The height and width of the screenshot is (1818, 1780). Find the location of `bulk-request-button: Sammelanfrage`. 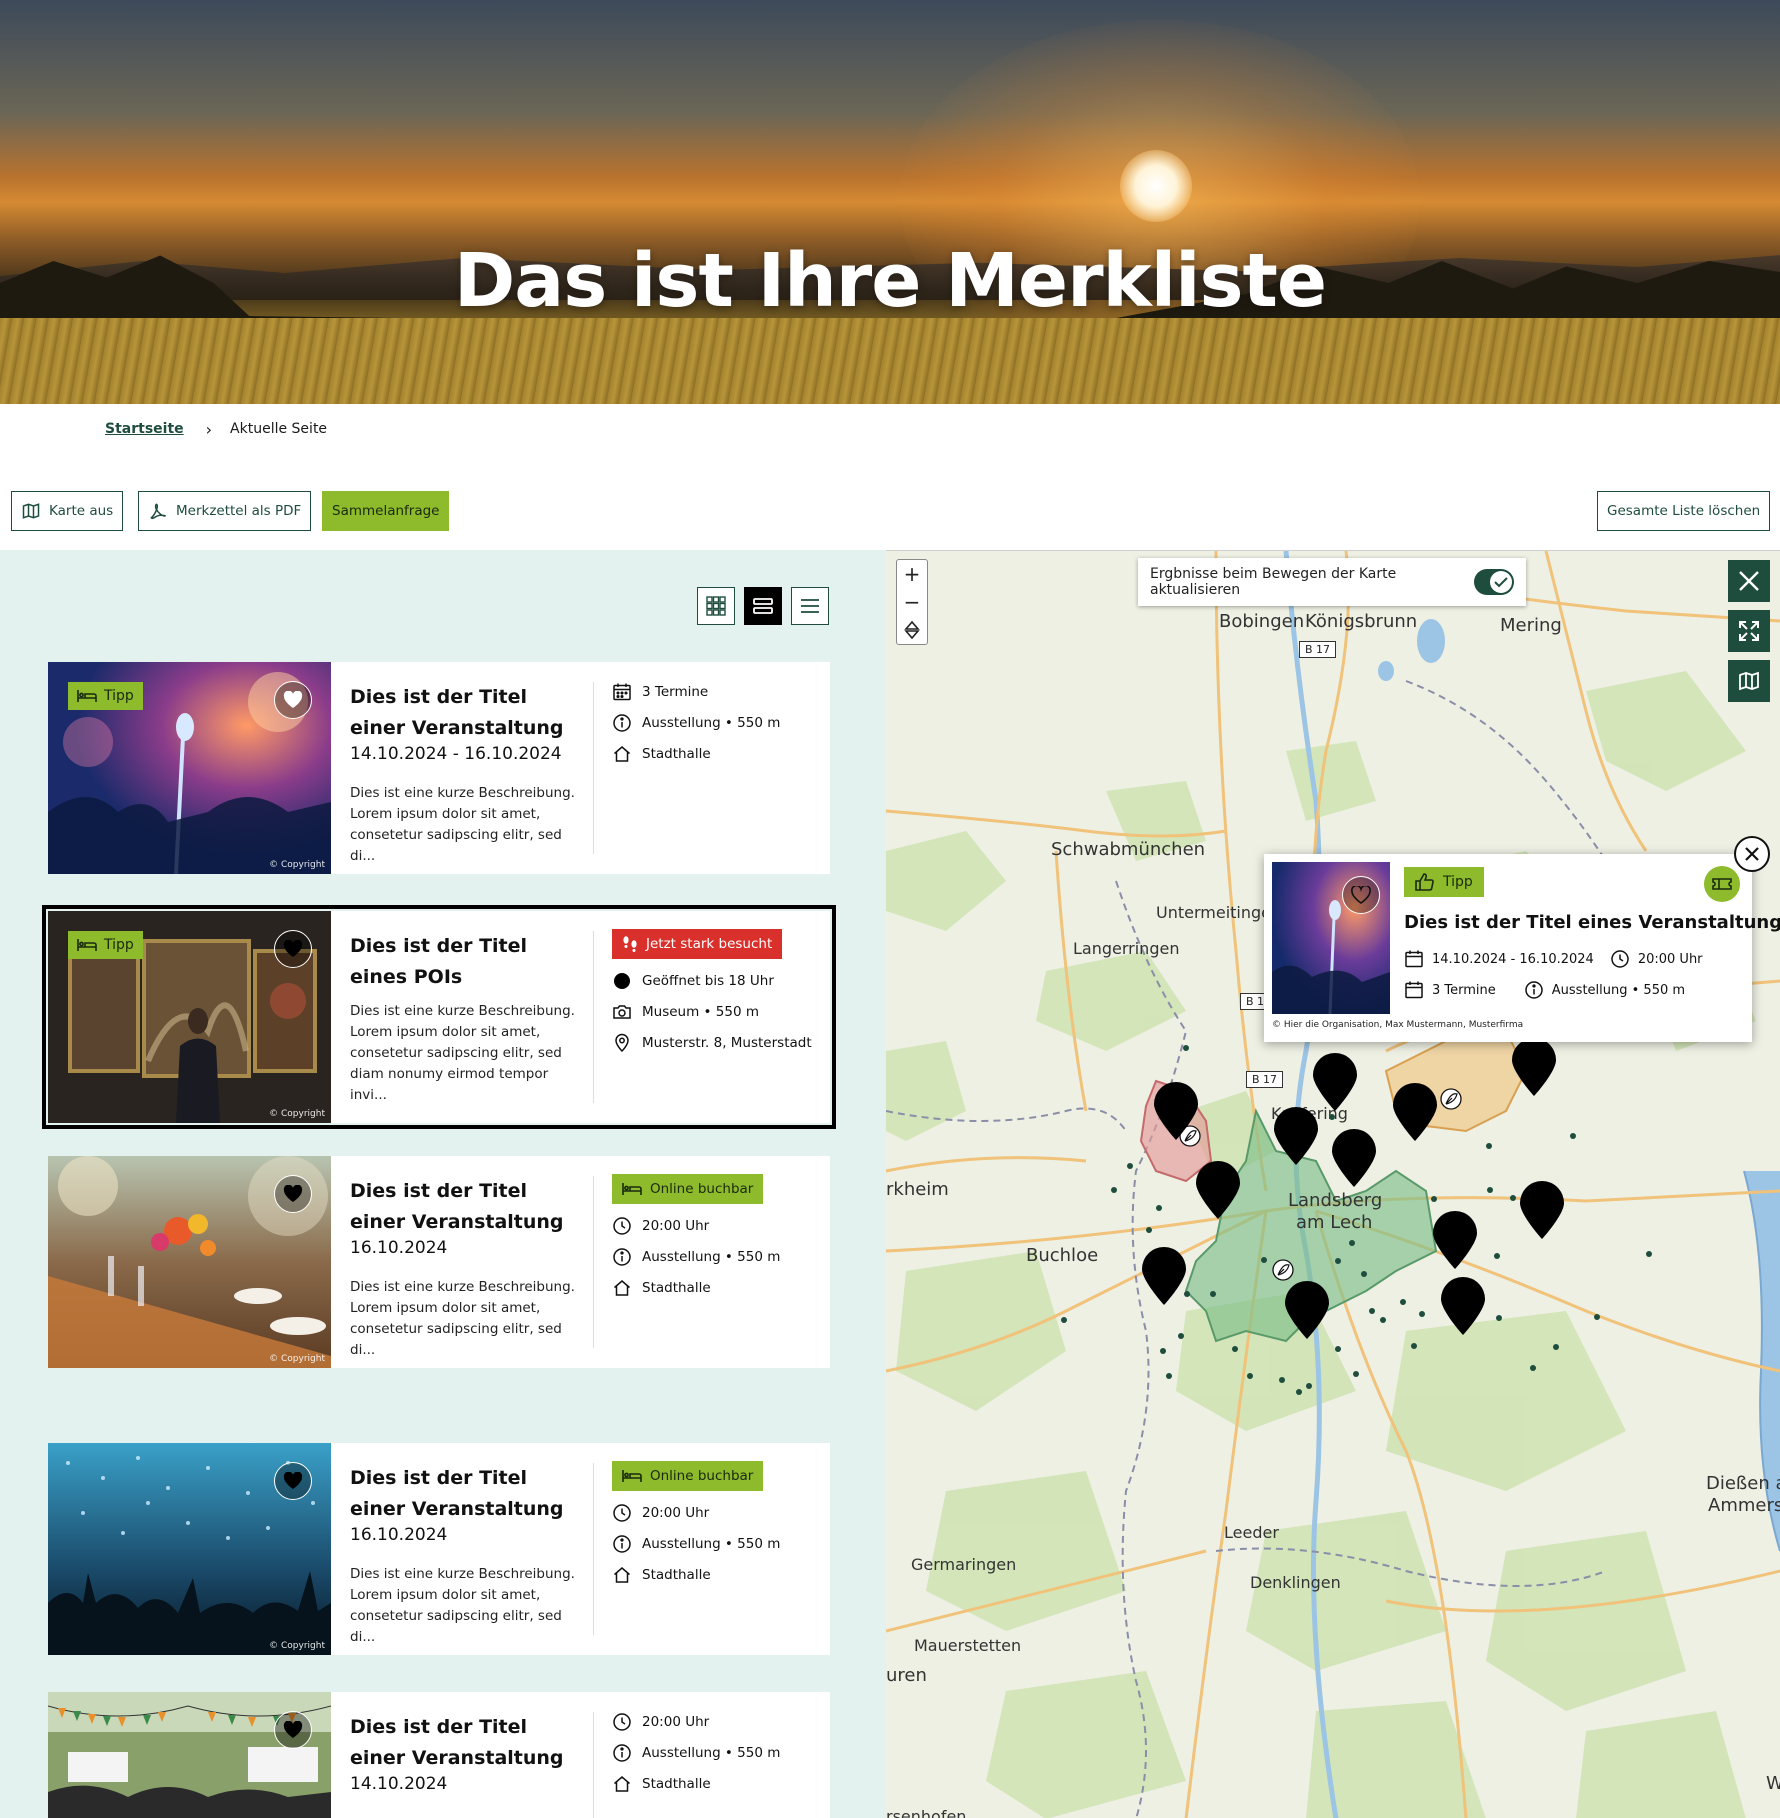

bulk-request-button: Sammelanfrage is located at coordinates (386, 511).